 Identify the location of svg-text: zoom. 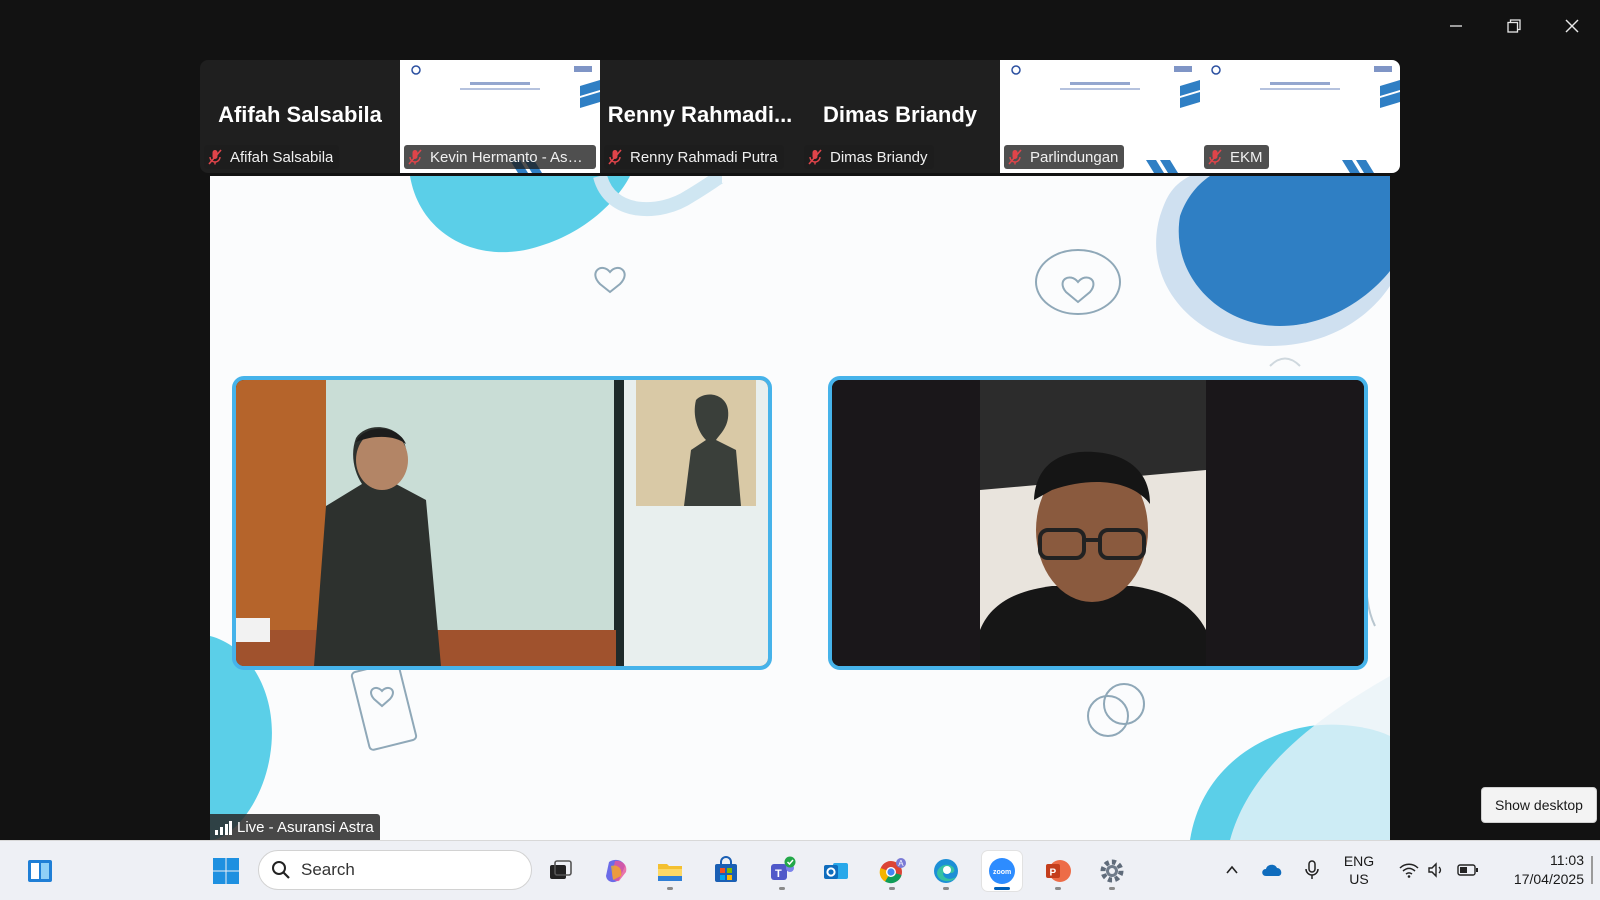
(1002, 872).